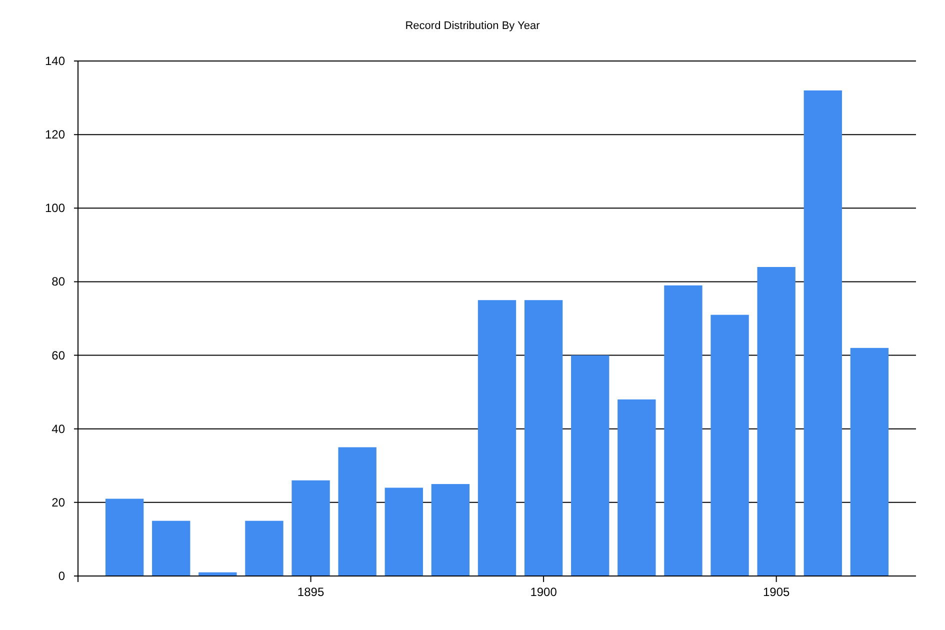 The image size is (945, 630). What do you see at coordinates (776, 592) in the screenshot?
I see `axis-label: 1905` at bounding box center [776, 592].